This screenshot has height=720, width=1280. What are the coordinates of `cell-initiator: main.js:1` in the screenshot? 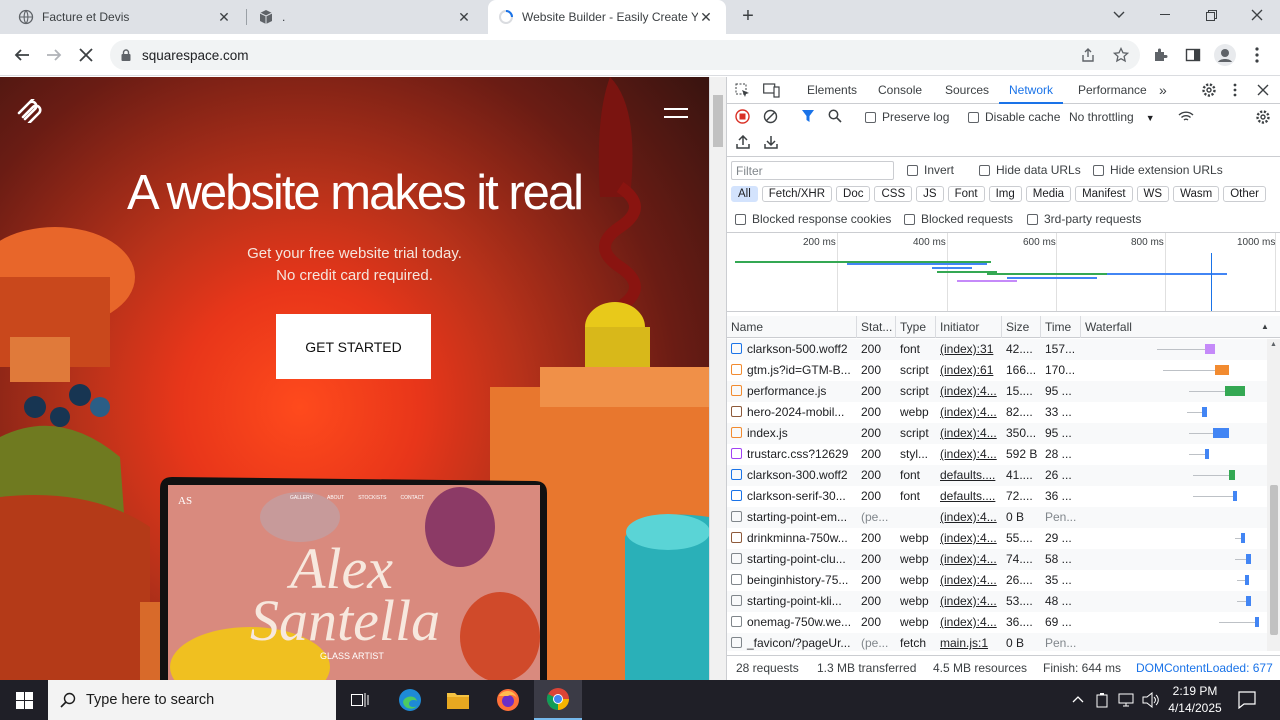 It's located at (969, 642).